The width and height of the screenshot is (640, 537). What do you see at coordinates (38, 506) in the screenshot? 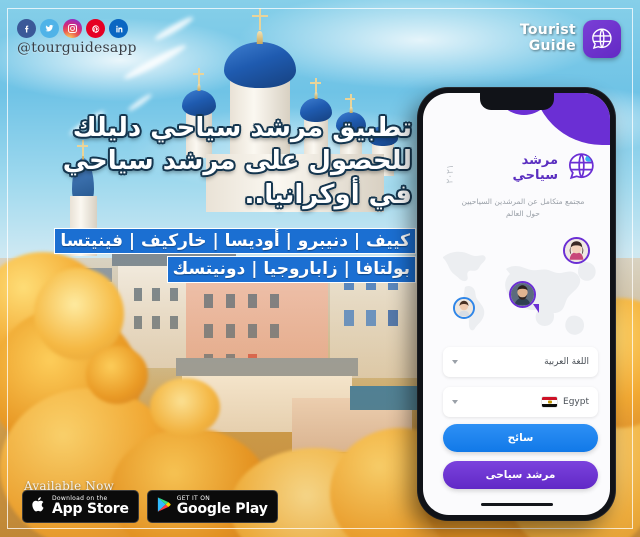
I see `apple-icon` at bounding box center [38, 506].